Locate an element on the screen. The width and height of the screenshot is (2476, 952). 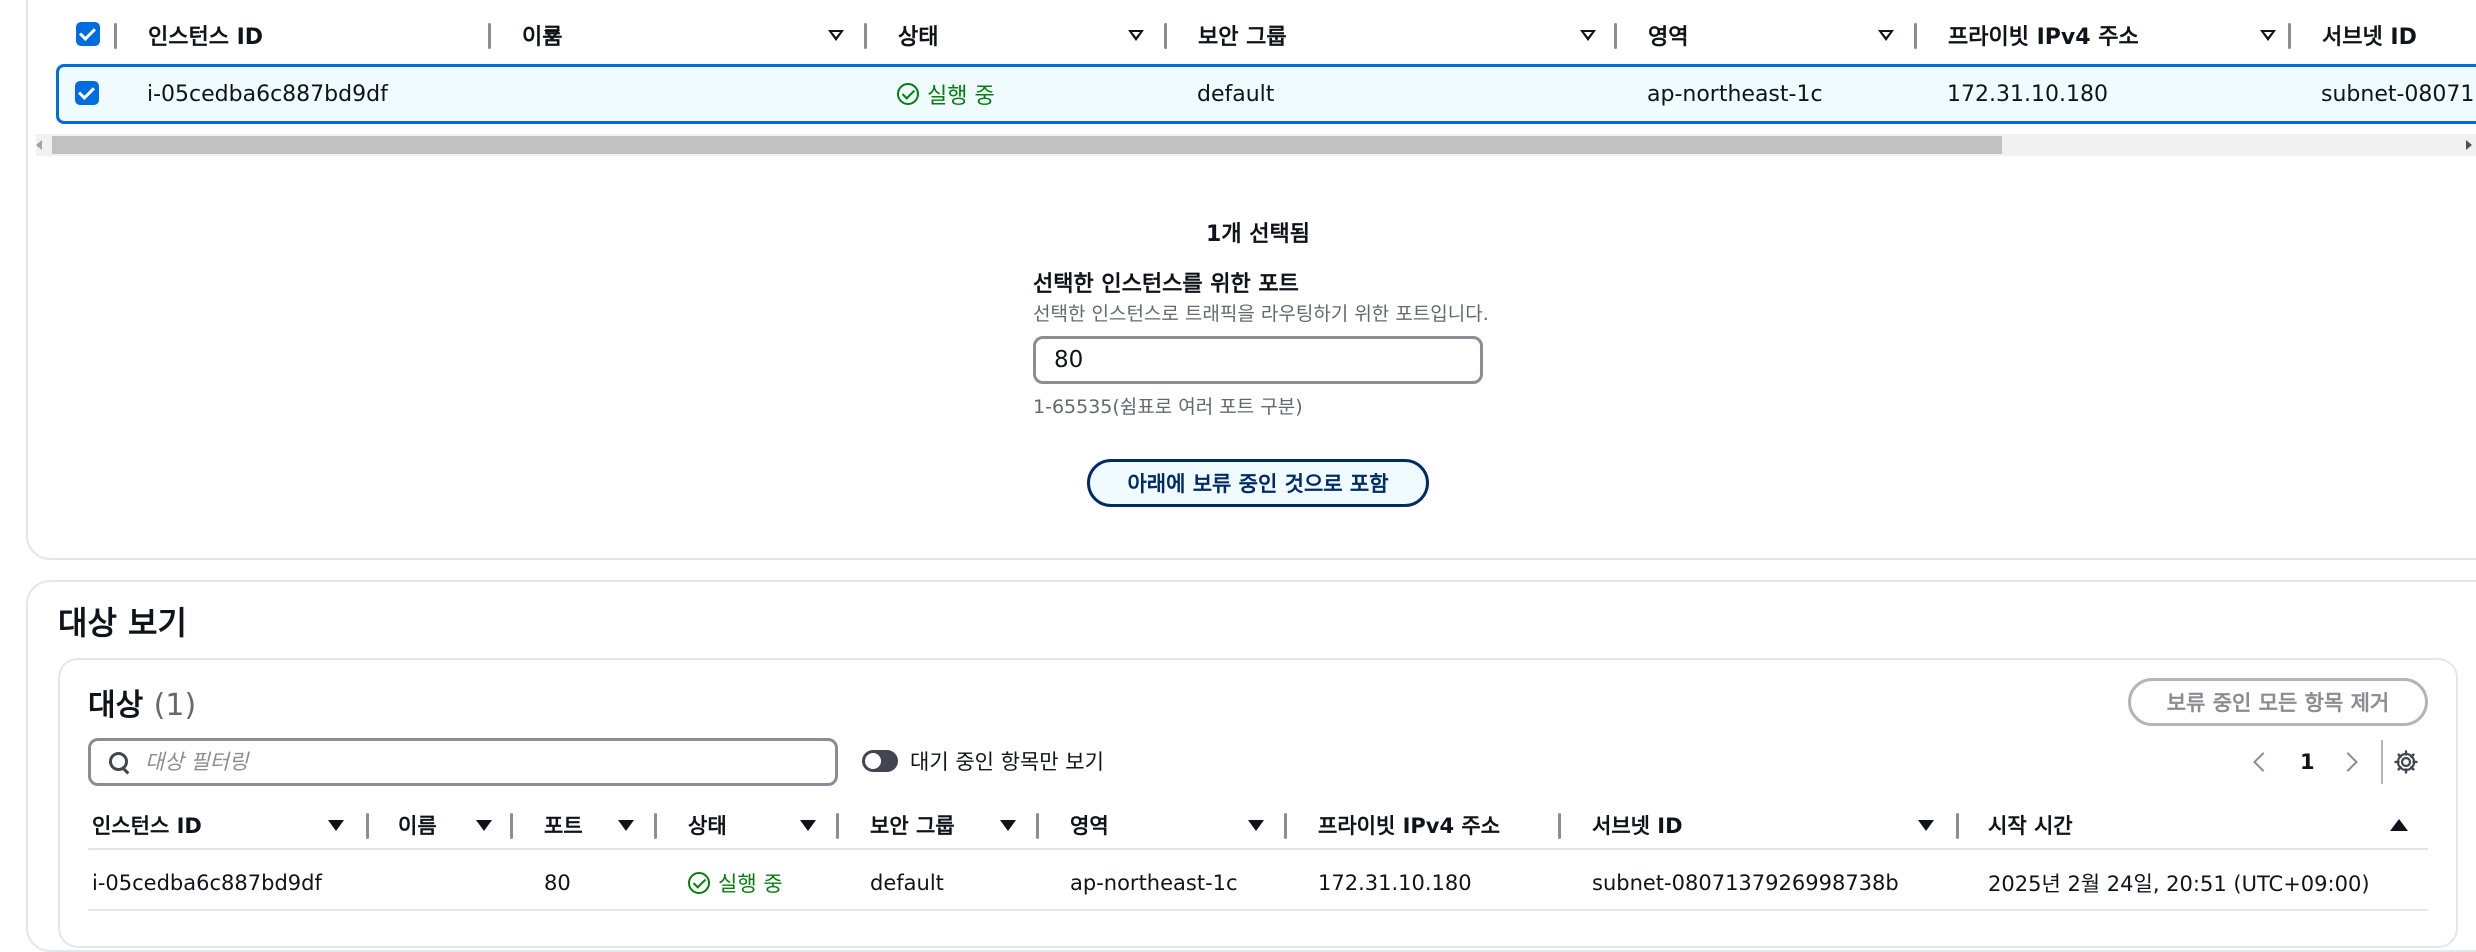
port-input: 80 is located at coordinates (1258, 360).